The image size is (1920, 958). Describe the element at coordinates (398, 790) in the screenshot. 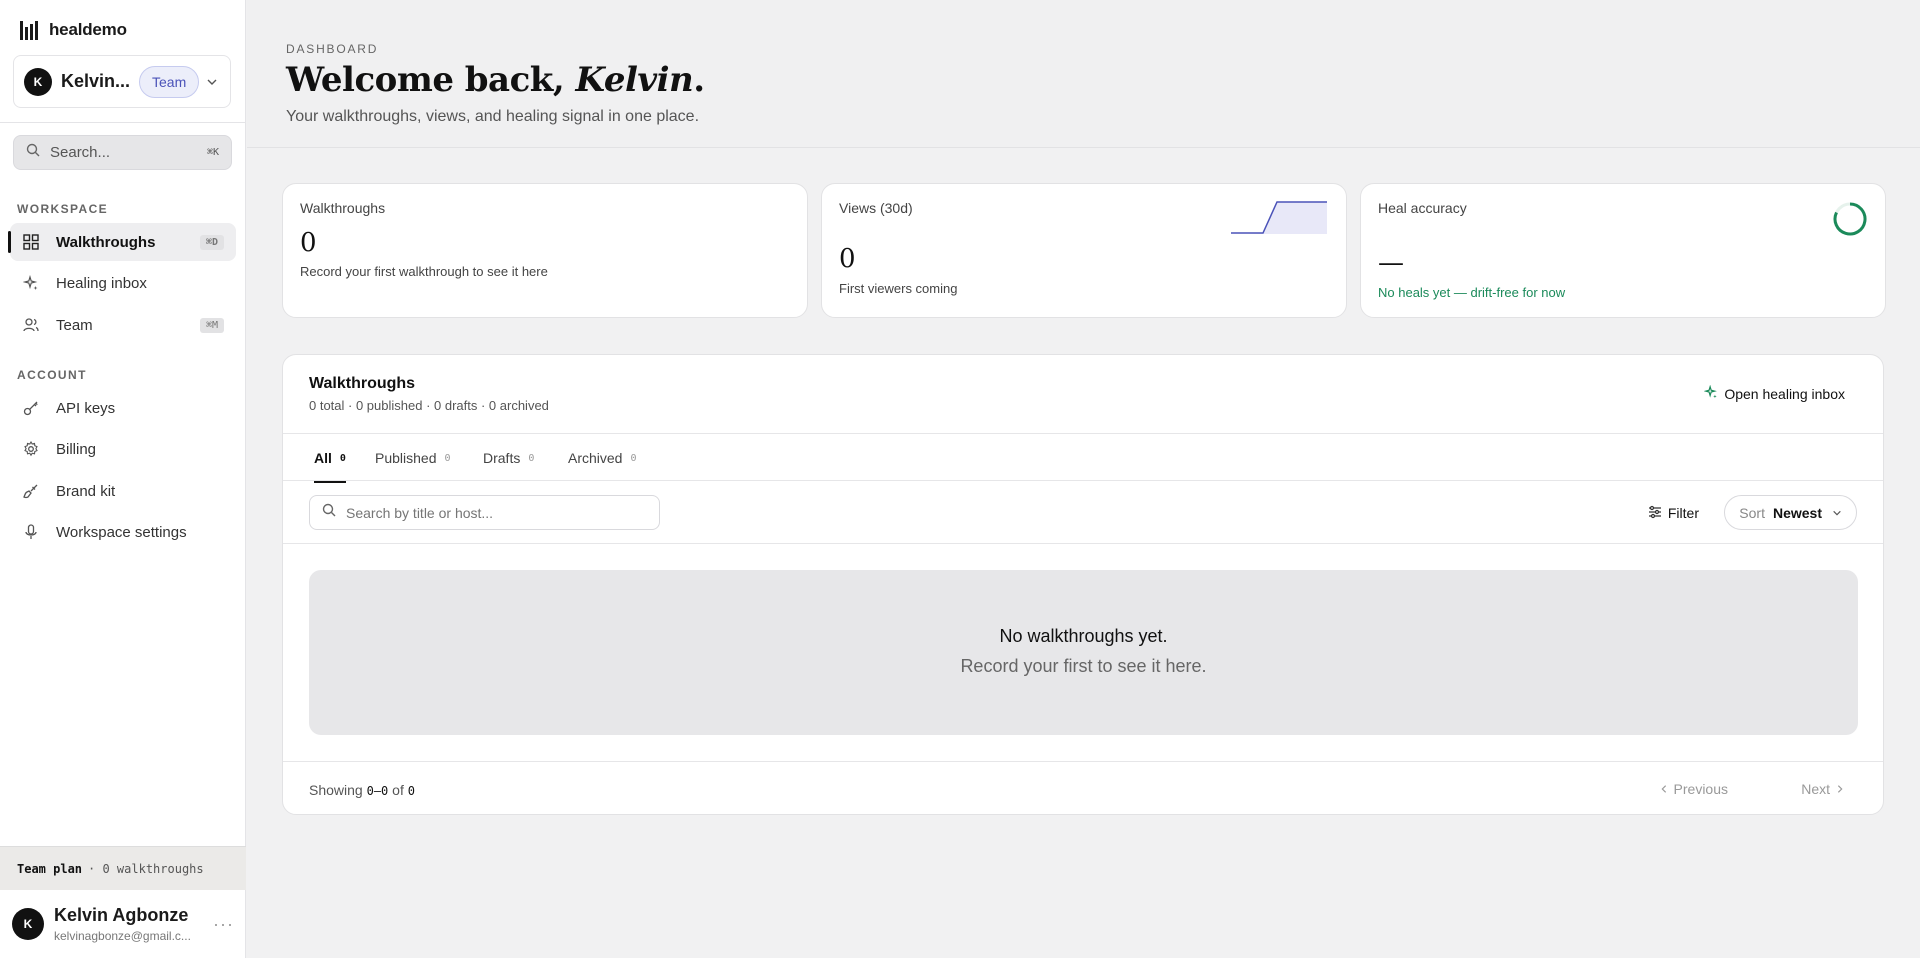

I see `showing-of: of` at that location.